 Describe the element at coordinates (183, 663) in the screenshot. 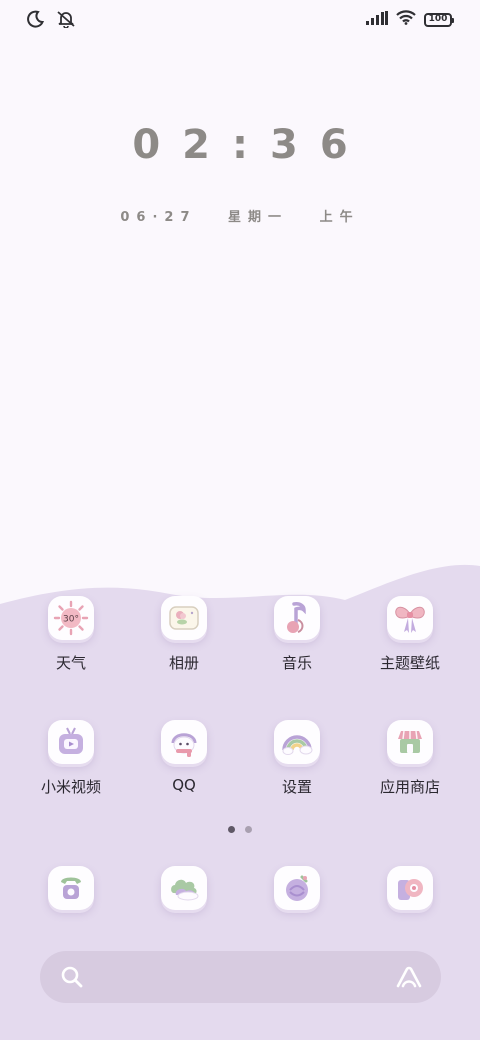

I see `app-label: 相册` at that location.